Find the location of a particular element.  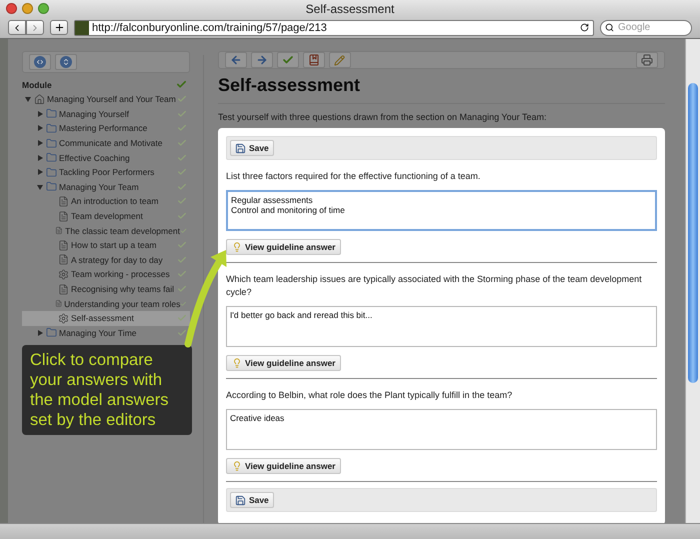

tree-item: Self-assessment is located at coordinates (106, 318).